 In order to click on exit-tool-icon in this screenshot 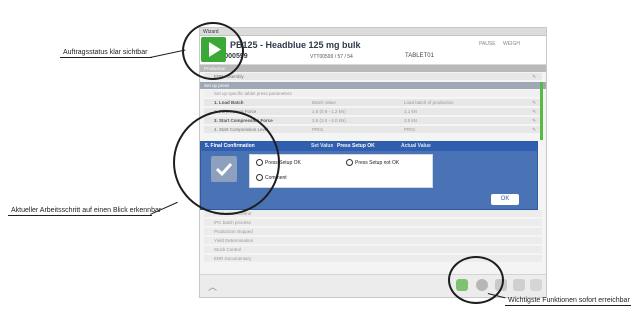, I will do `click(536, 285)`.